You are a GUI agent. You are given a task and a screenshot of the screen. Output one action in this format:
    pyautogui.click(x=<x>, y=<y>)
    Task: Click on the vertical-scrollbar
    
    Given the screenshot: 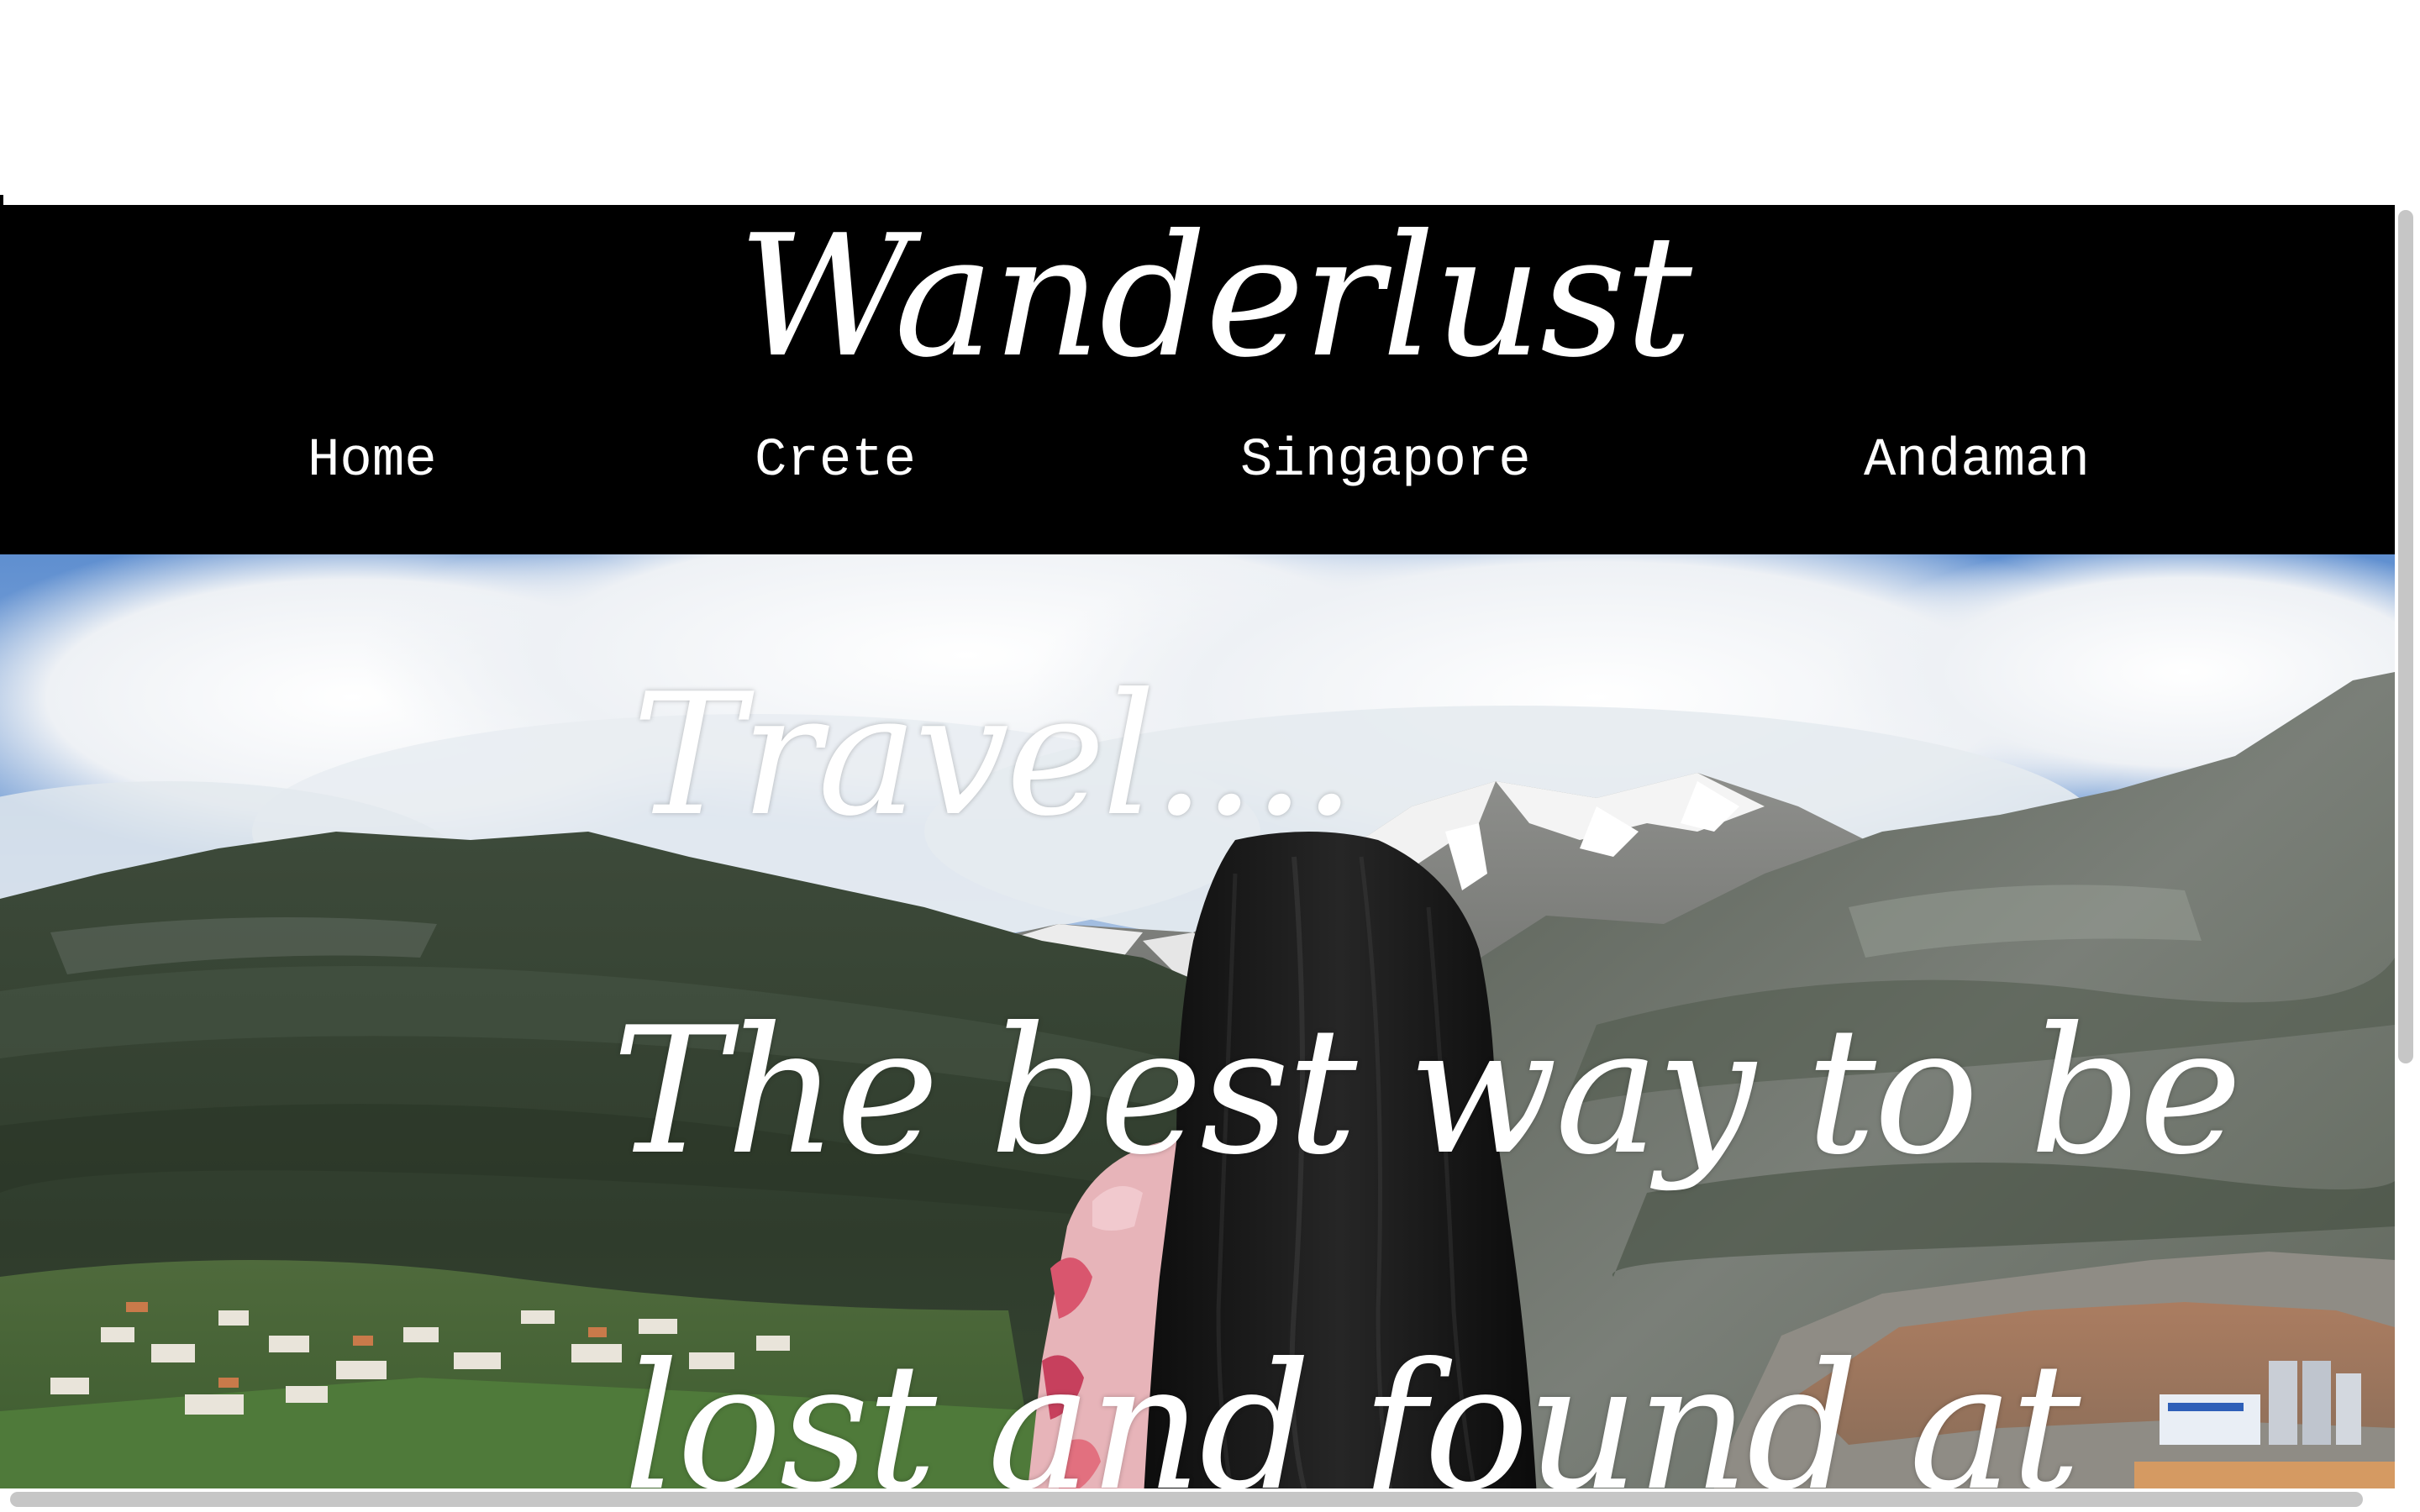 What is the action you would take?
    pyautogui.click(x=2407, y=858)
    